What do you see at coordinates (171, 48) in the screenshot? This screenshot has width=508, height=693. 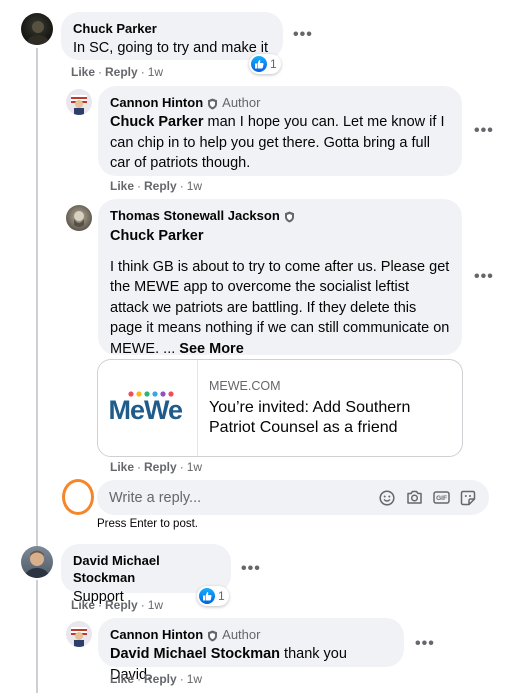 I see `comment-text: In SC, going to try and make it` at bounding box center [171, 48].